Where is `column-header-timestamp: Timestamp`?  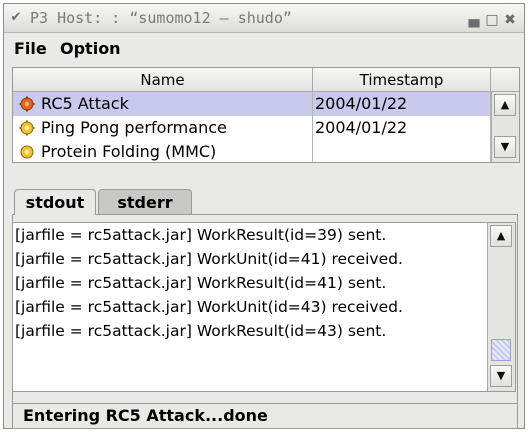 column-header-timestamp: Timestamp is located at coordinates (402, 80).